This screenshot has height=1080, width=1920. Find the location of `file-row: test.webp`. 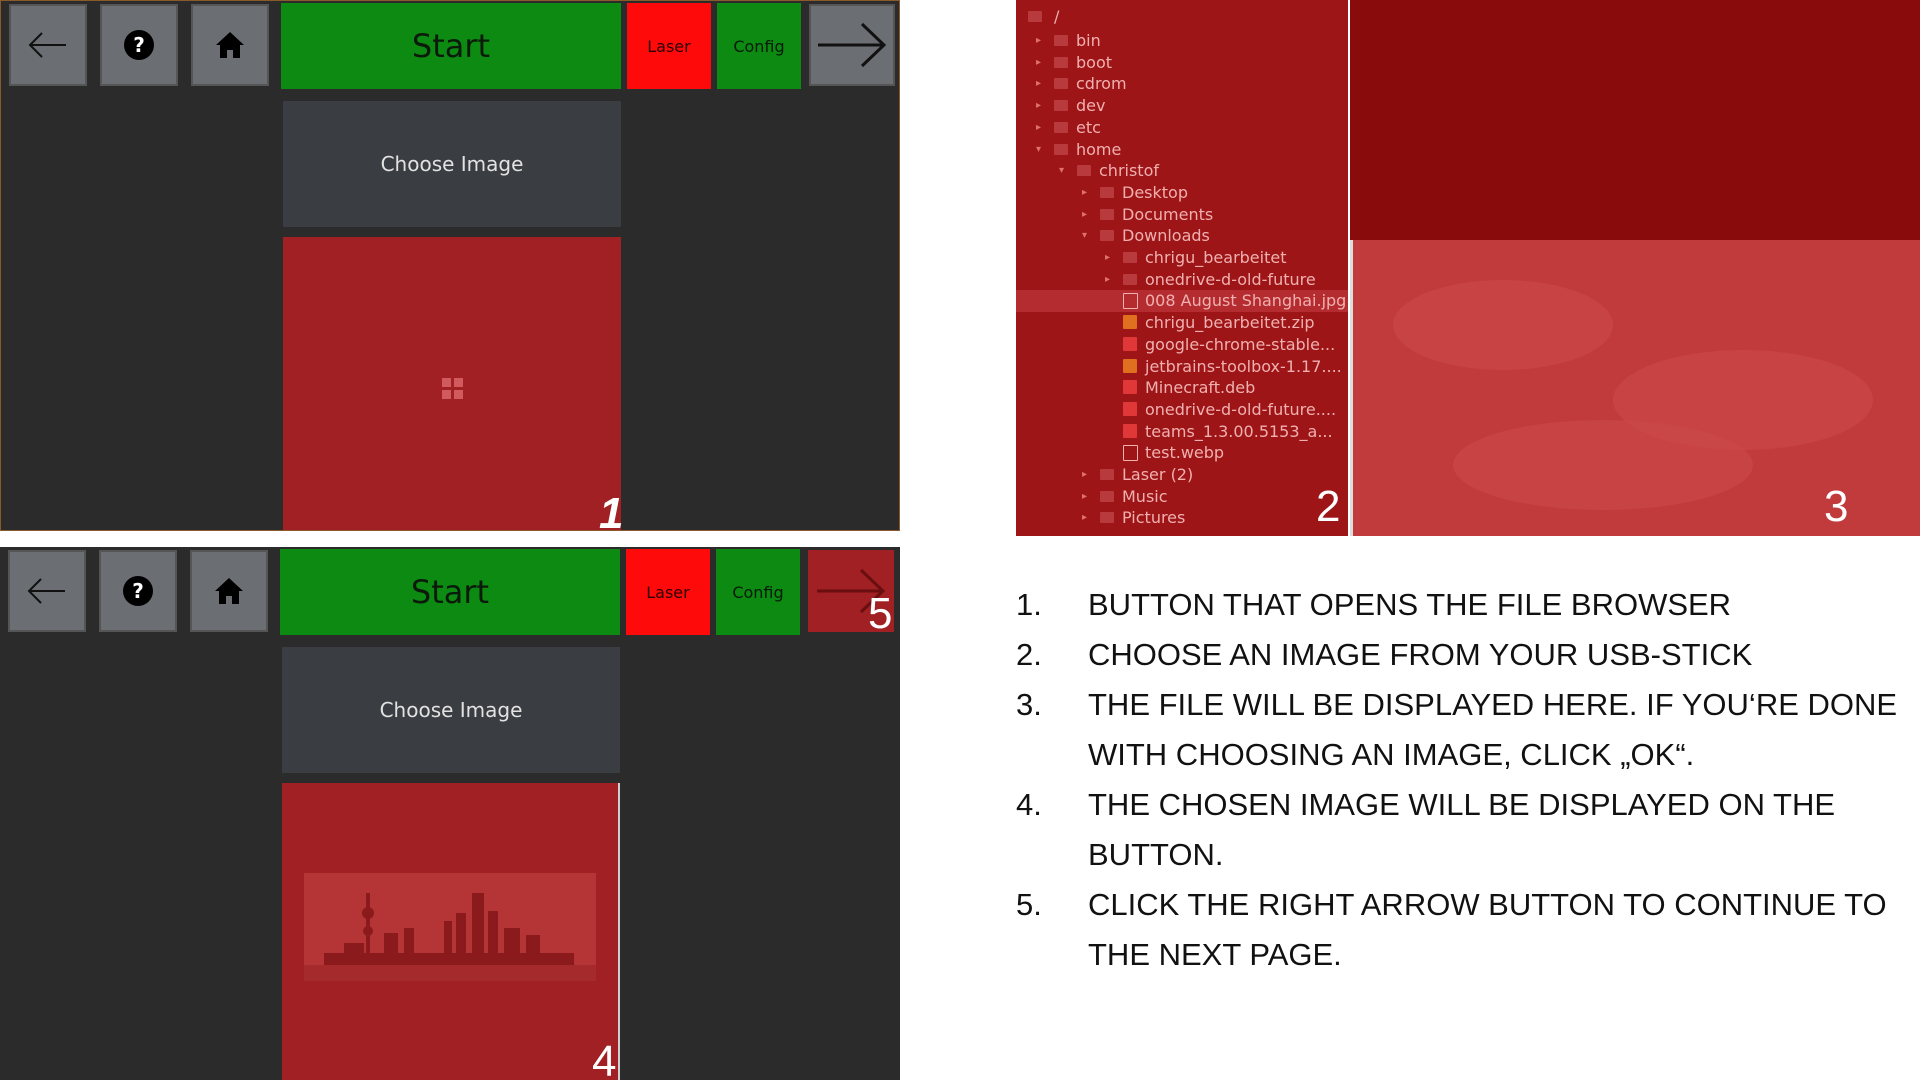

file-row: test.webp is located at coordinates (1182, 453).